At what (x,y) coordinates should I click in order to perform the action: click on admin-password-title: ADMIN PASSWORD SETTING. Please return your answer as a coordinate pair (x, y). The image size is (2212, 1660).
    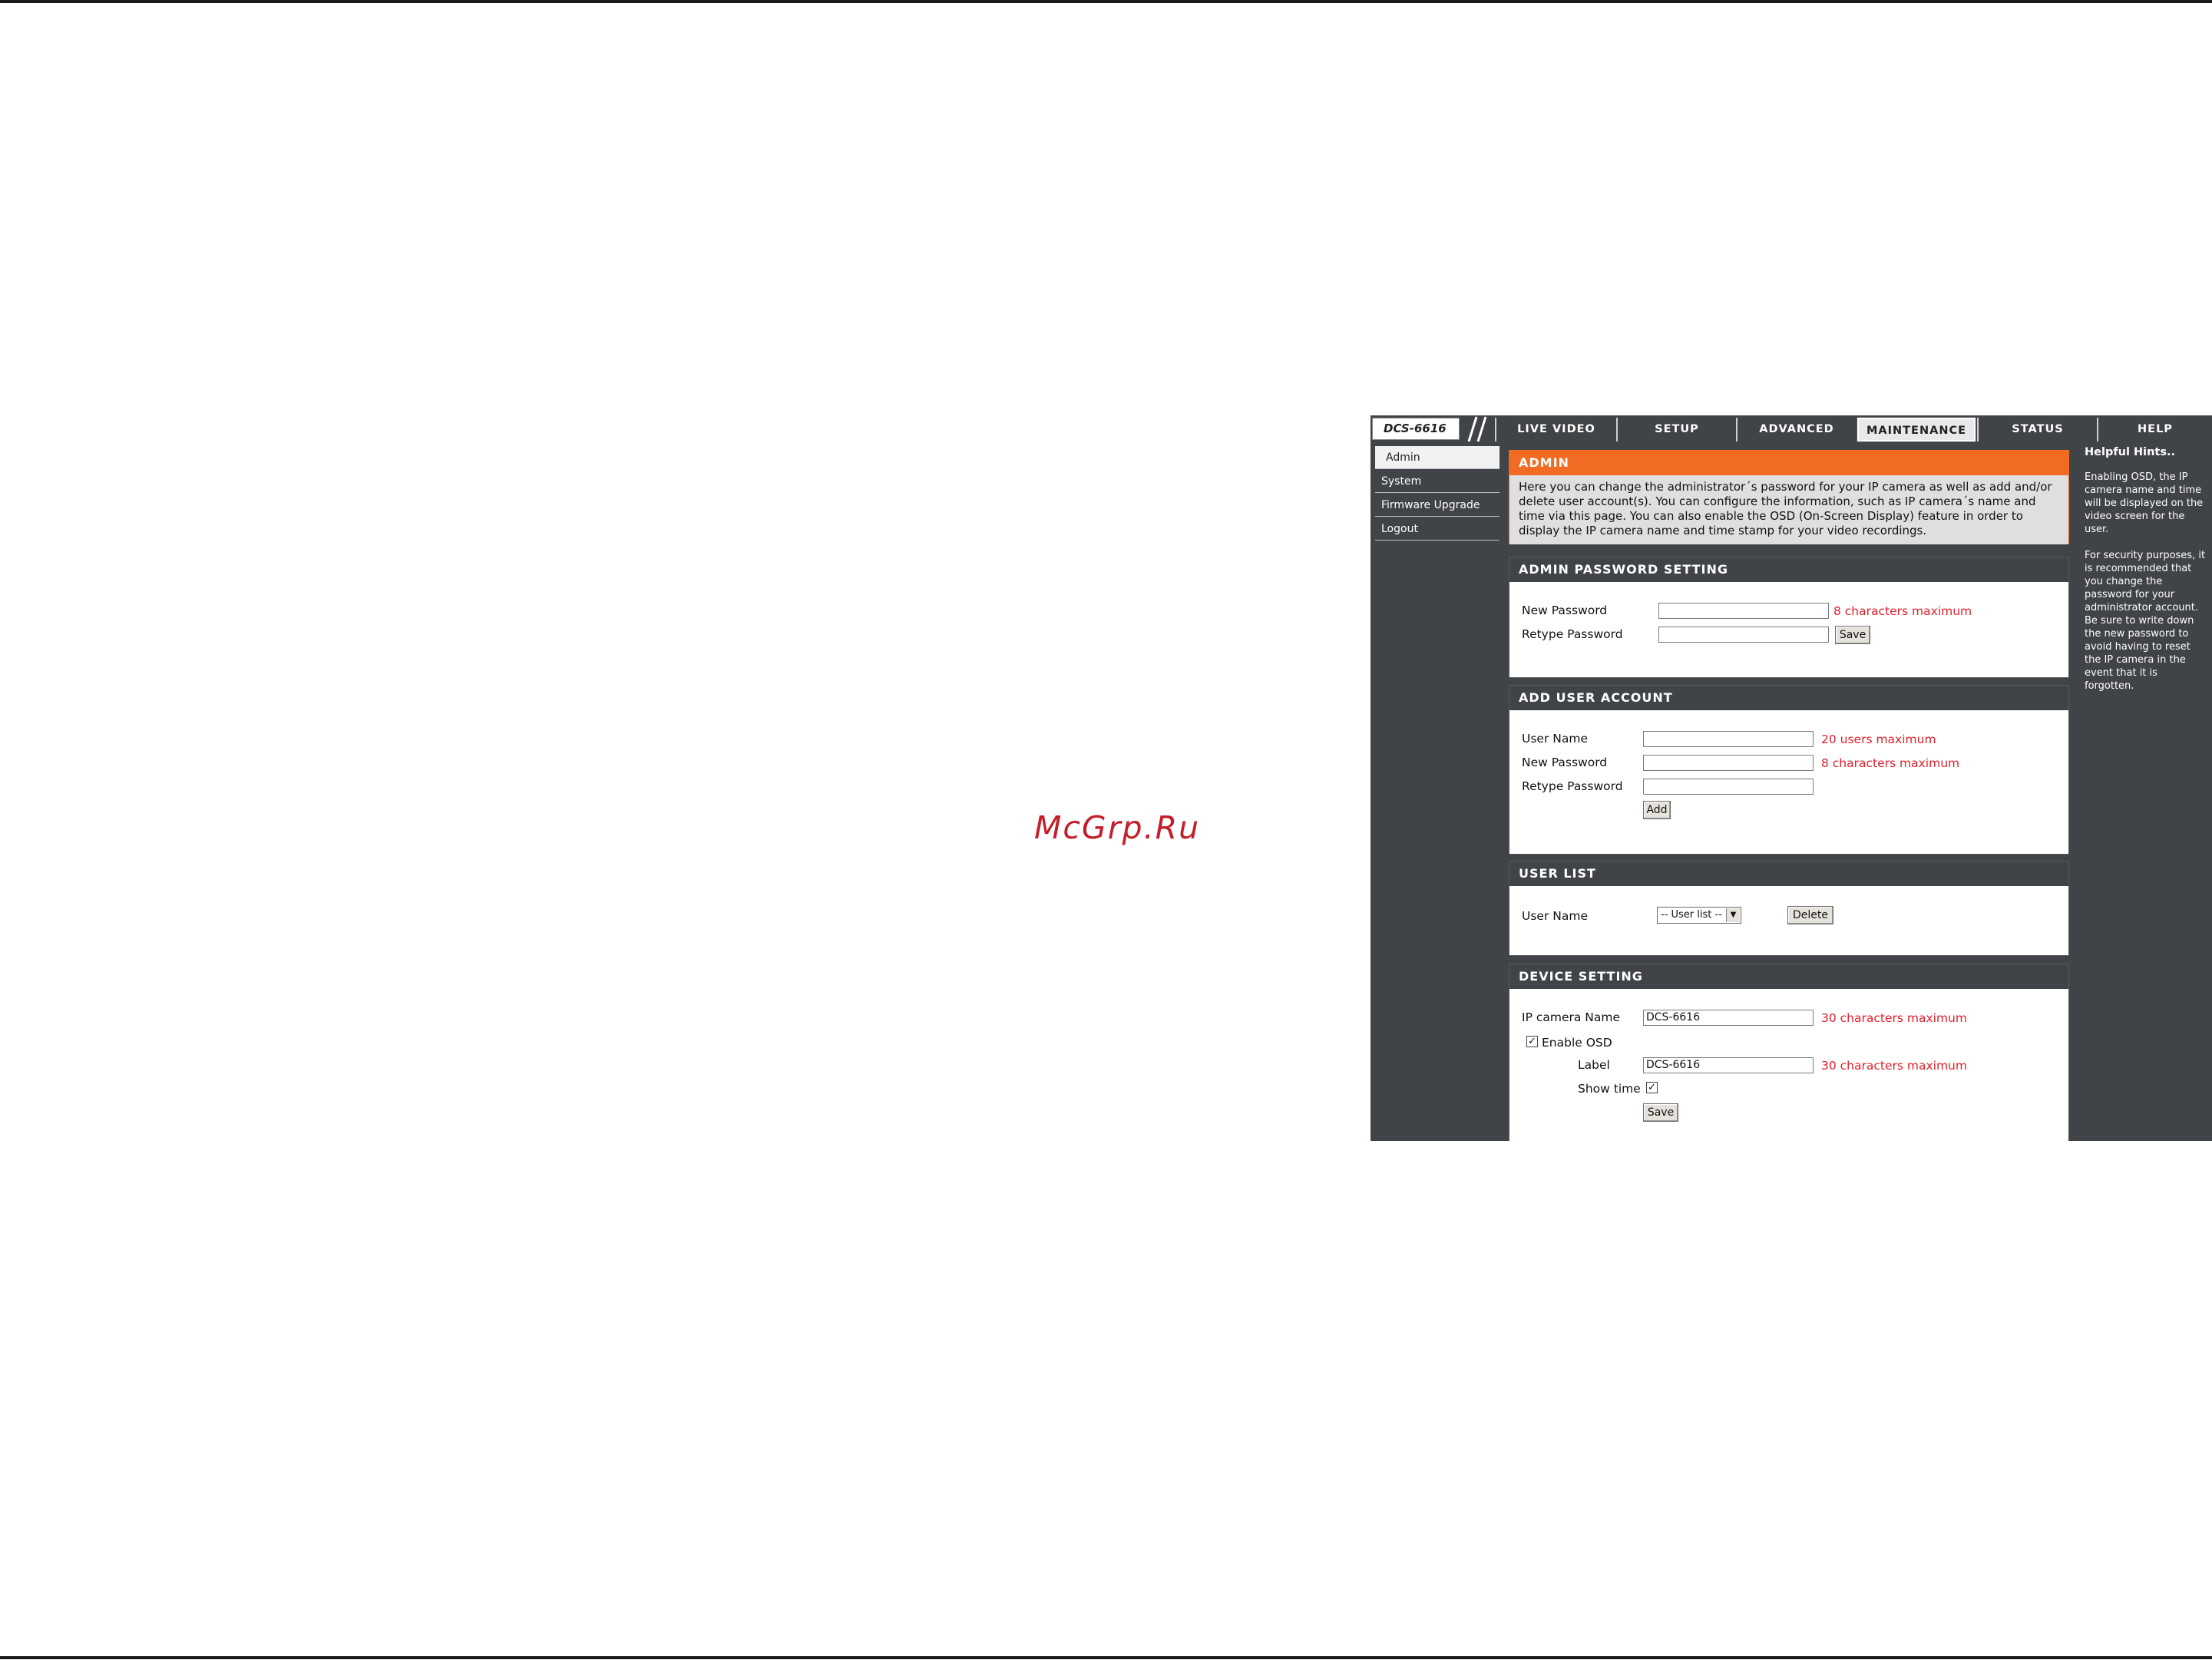
    Looking at the image, I should click on (1789, 569).